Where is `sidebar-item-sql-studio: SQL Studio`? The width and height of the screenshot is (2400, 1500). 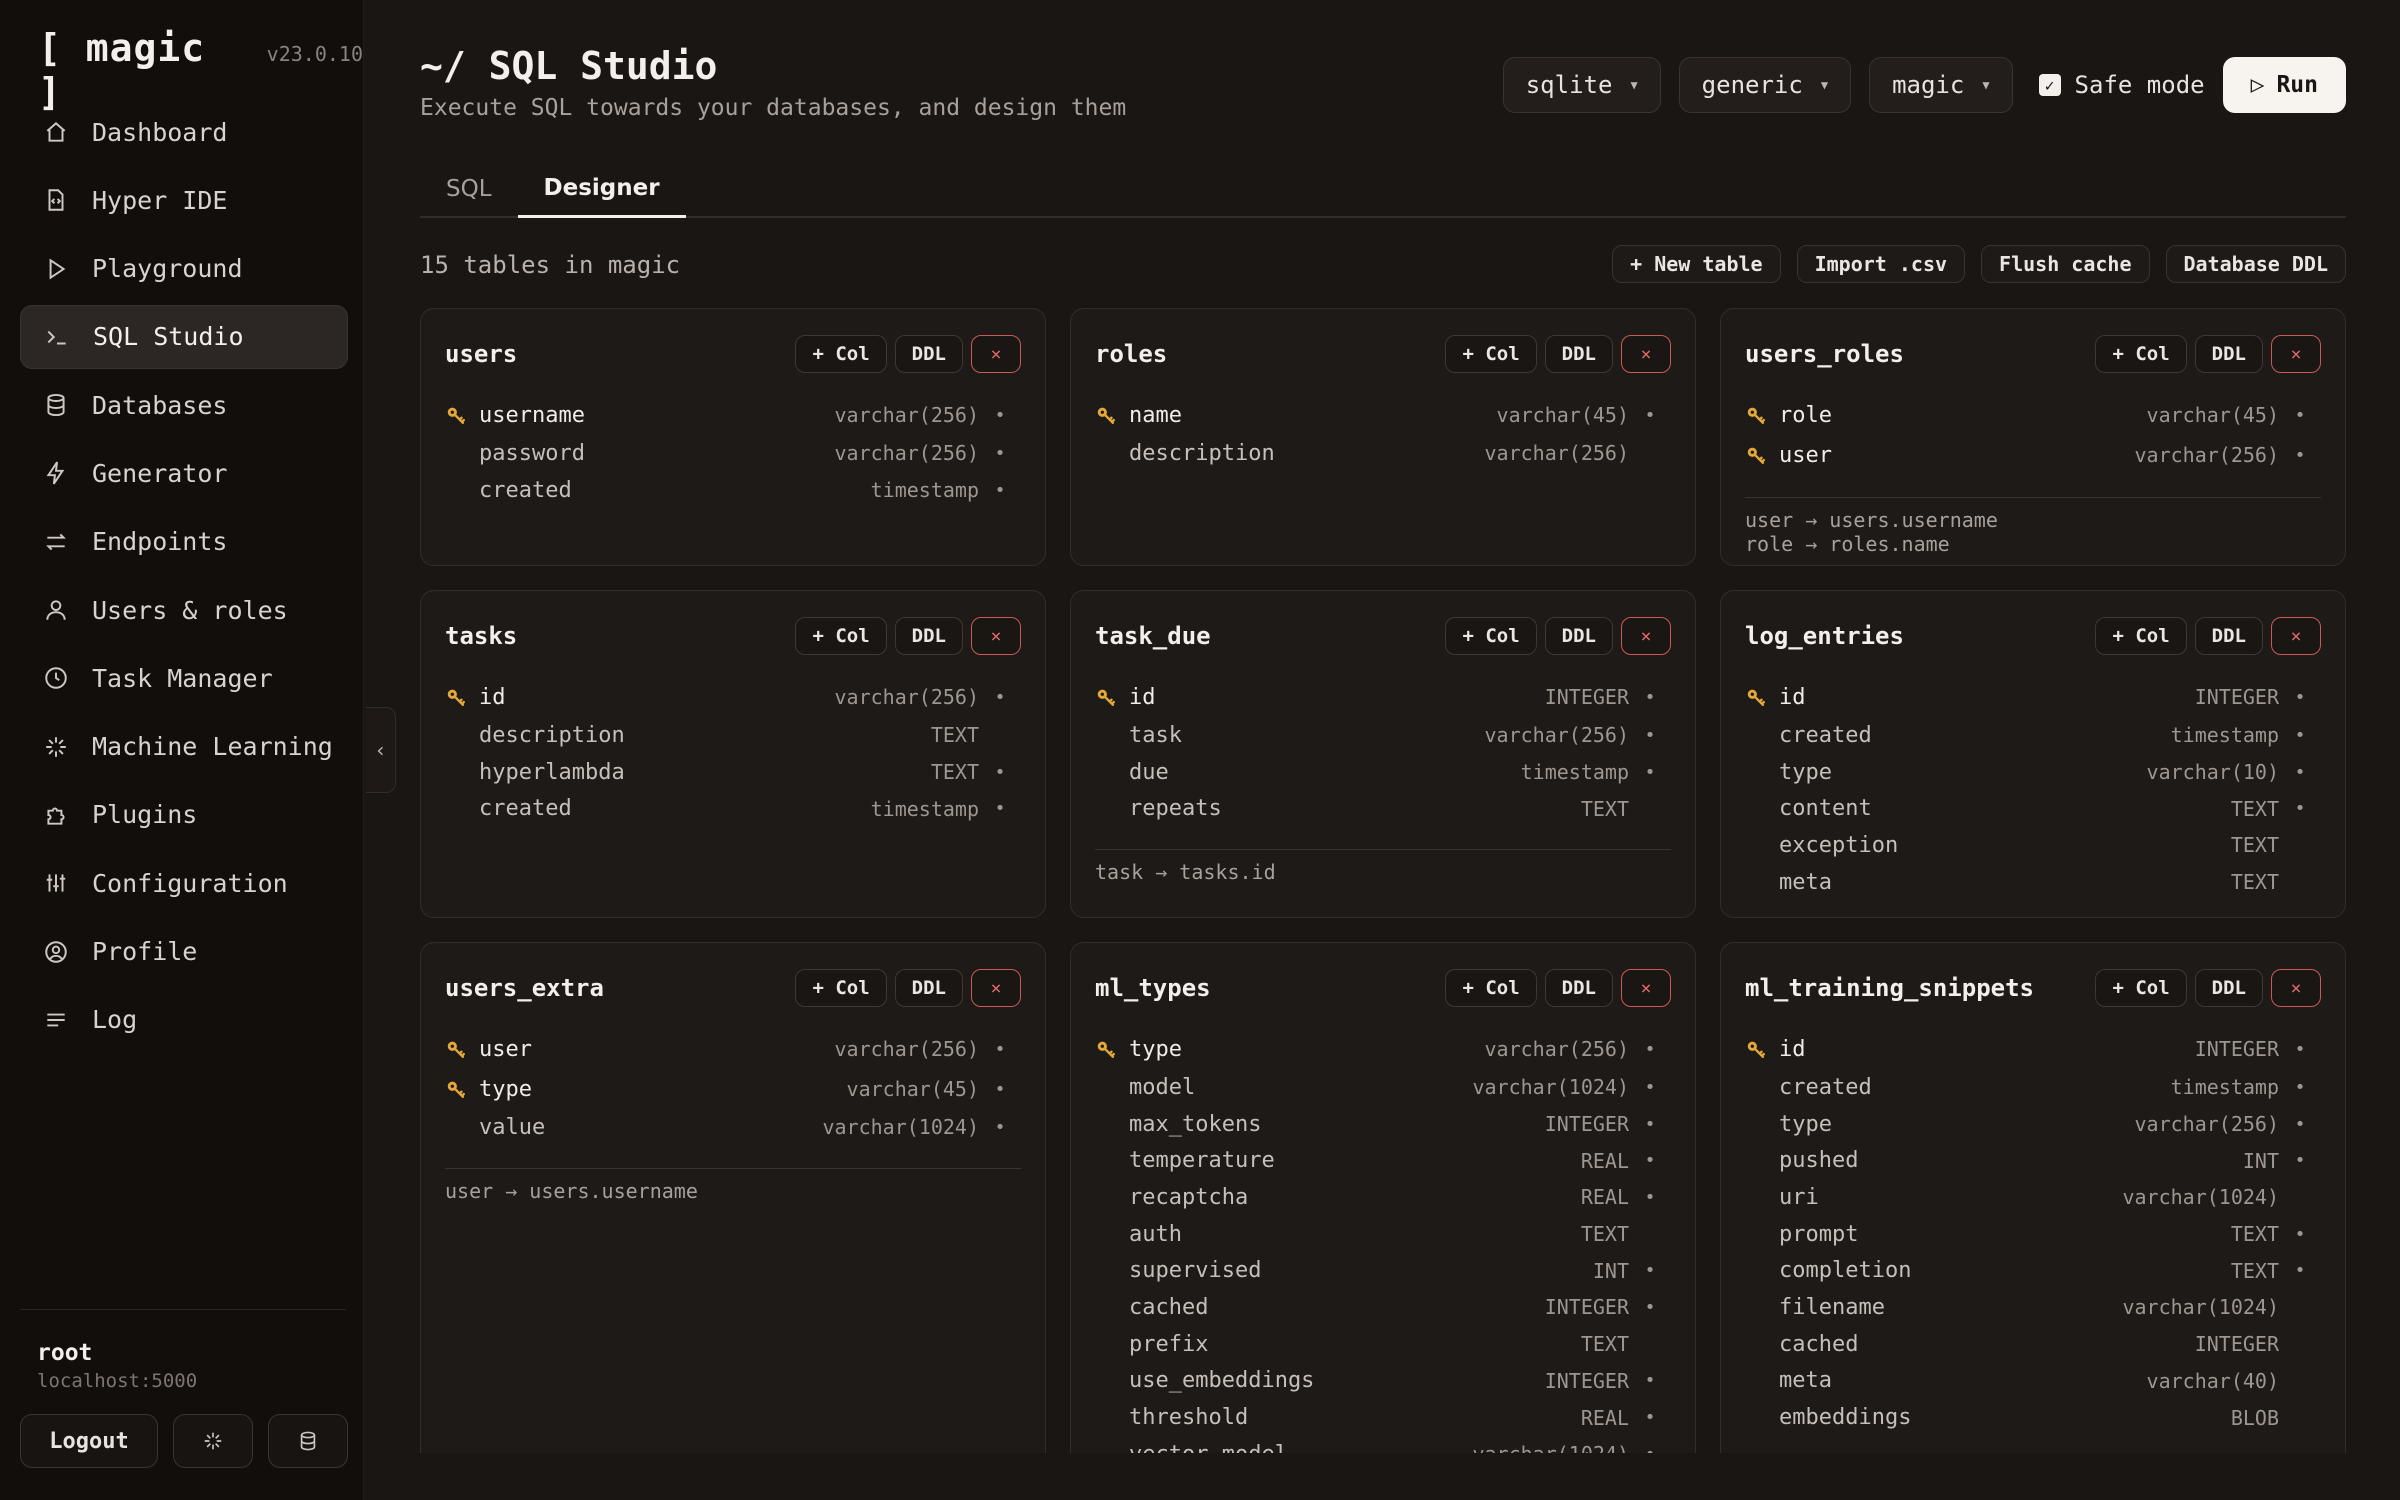
sidebar-item-sql-studio: SQL Studio is located at coordinates (184, 336).